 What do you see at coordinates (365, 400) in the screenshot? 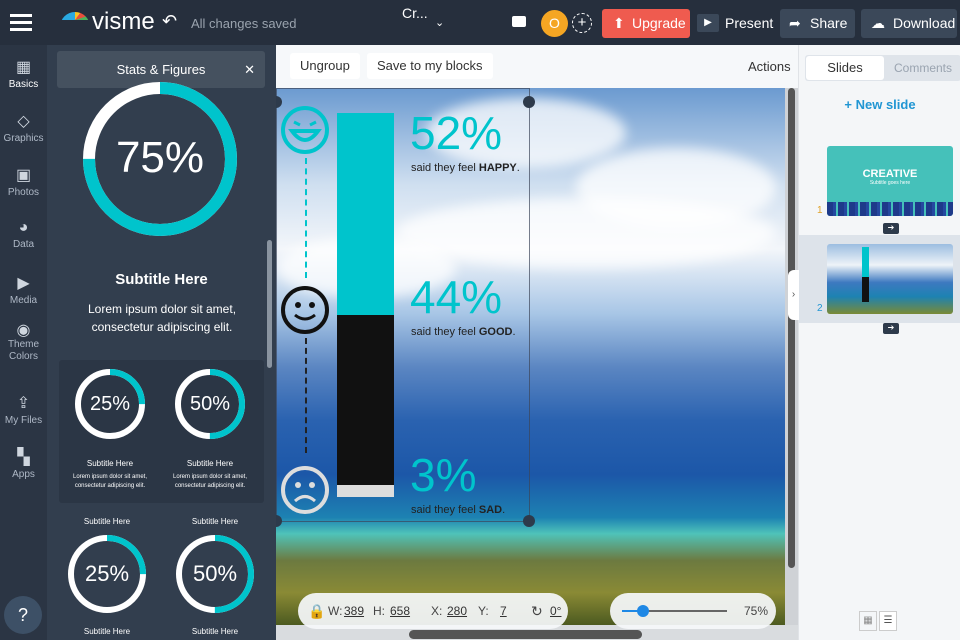
I see `bar-segment-good` at bounding box center [365, 400].